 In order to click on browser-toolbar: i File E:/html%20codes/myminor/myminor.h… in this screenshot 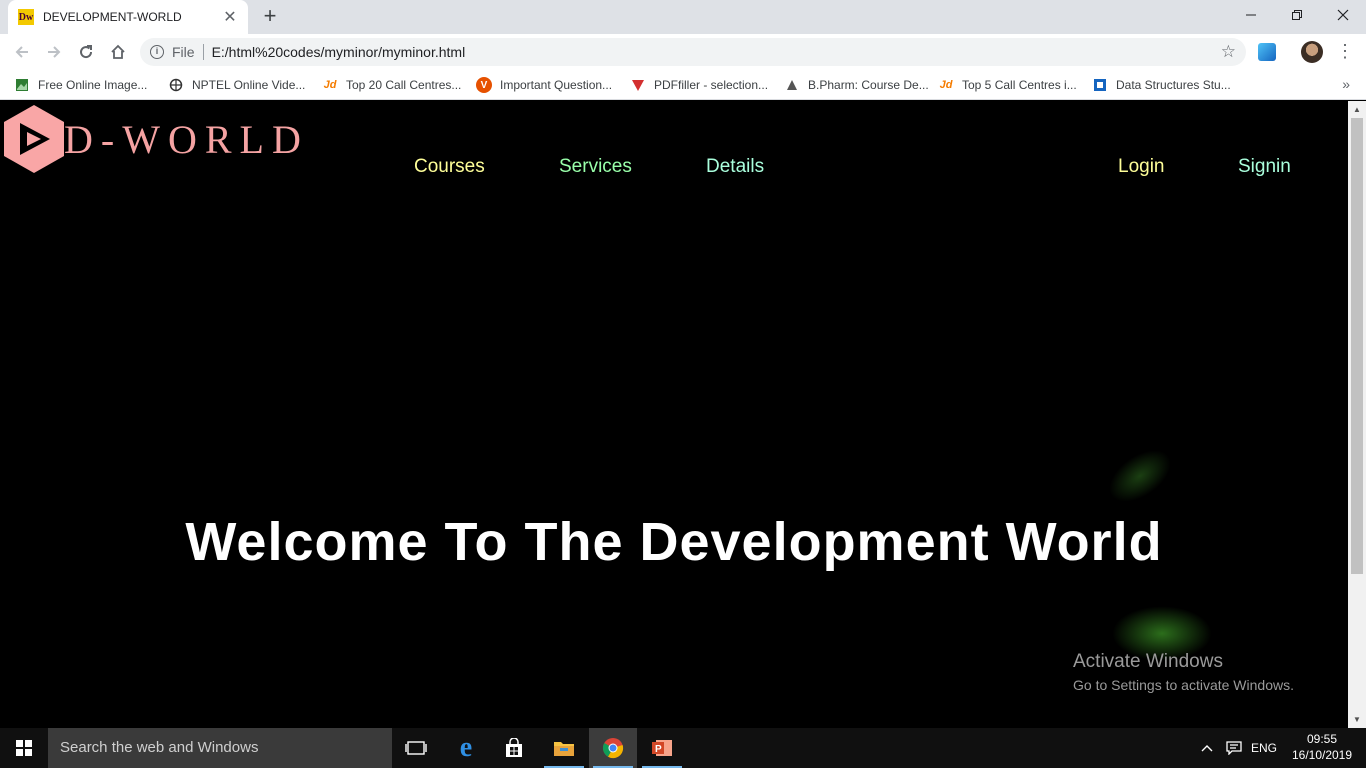, I will do `click(683, 52)`.